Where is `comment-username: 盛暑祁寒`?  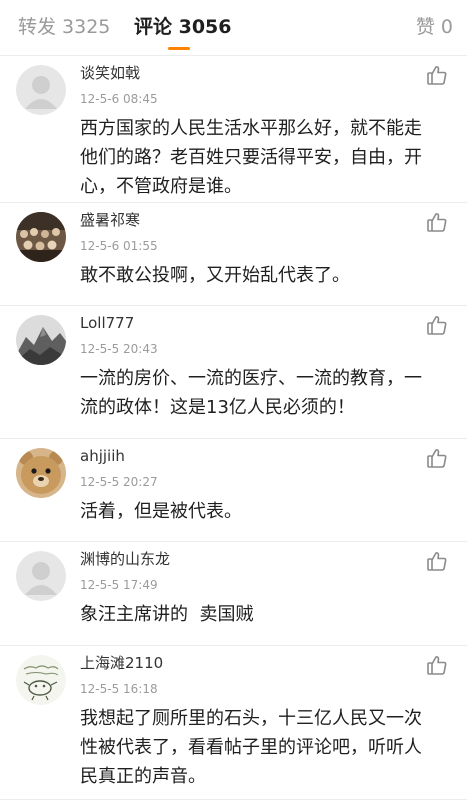
comment-username: 盛暑祁寒 is located at coordinates (110, 220).